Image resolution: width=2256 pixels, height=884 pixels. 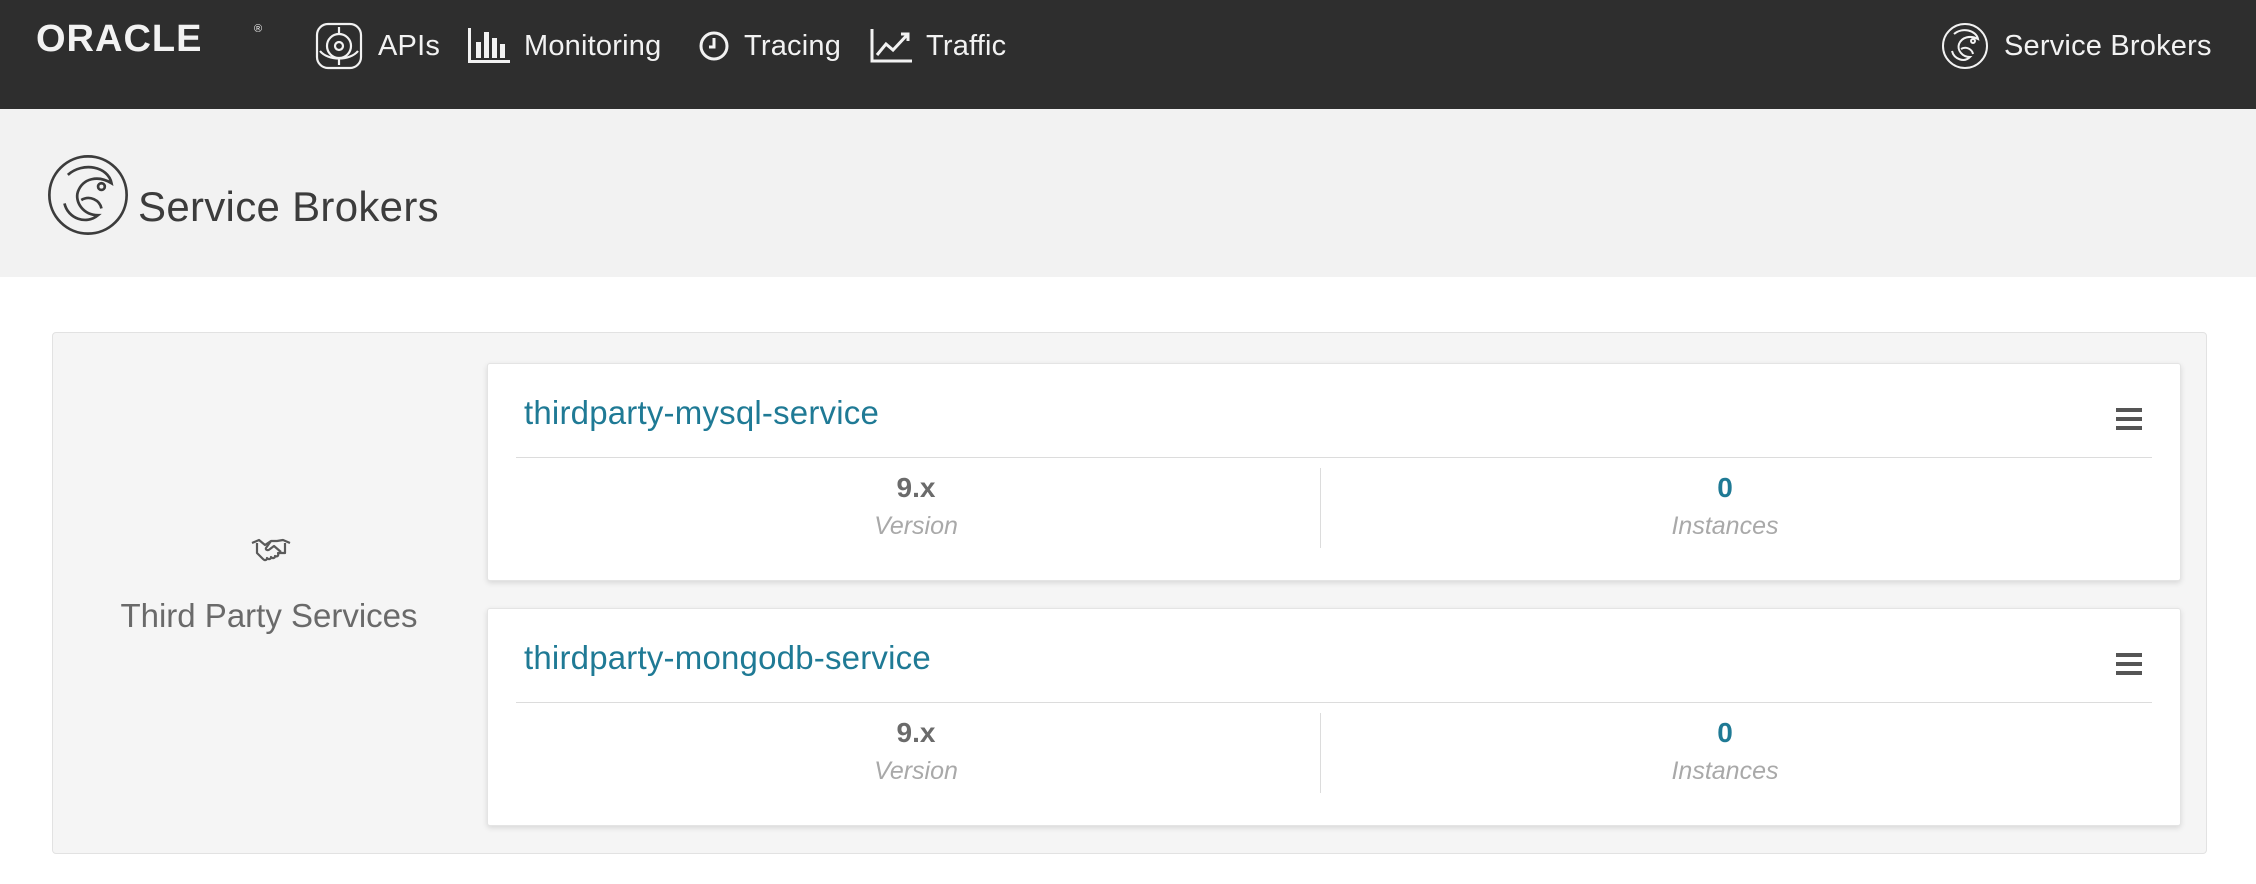 I want to click on nav-label-monitoring: Monitoring, so click(x=593, y=45).